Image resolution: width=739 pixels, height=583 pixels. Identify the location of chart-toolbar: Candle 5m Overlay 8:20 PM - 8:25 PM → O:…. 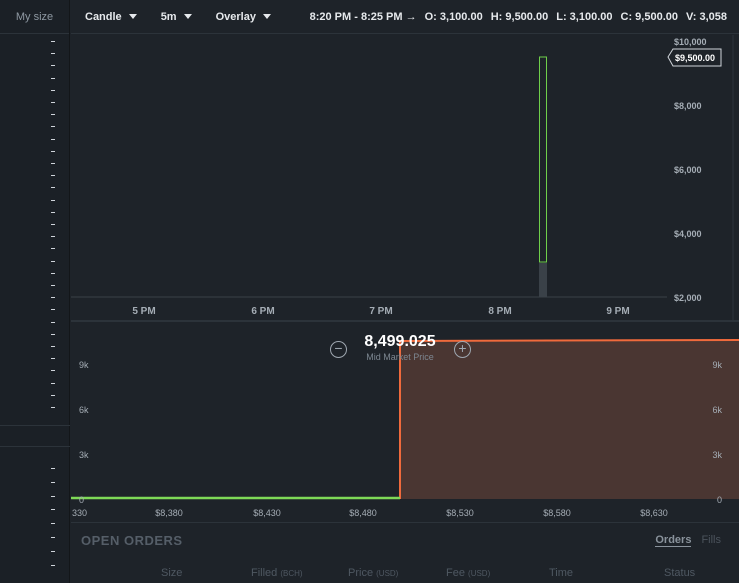
(405, 17).